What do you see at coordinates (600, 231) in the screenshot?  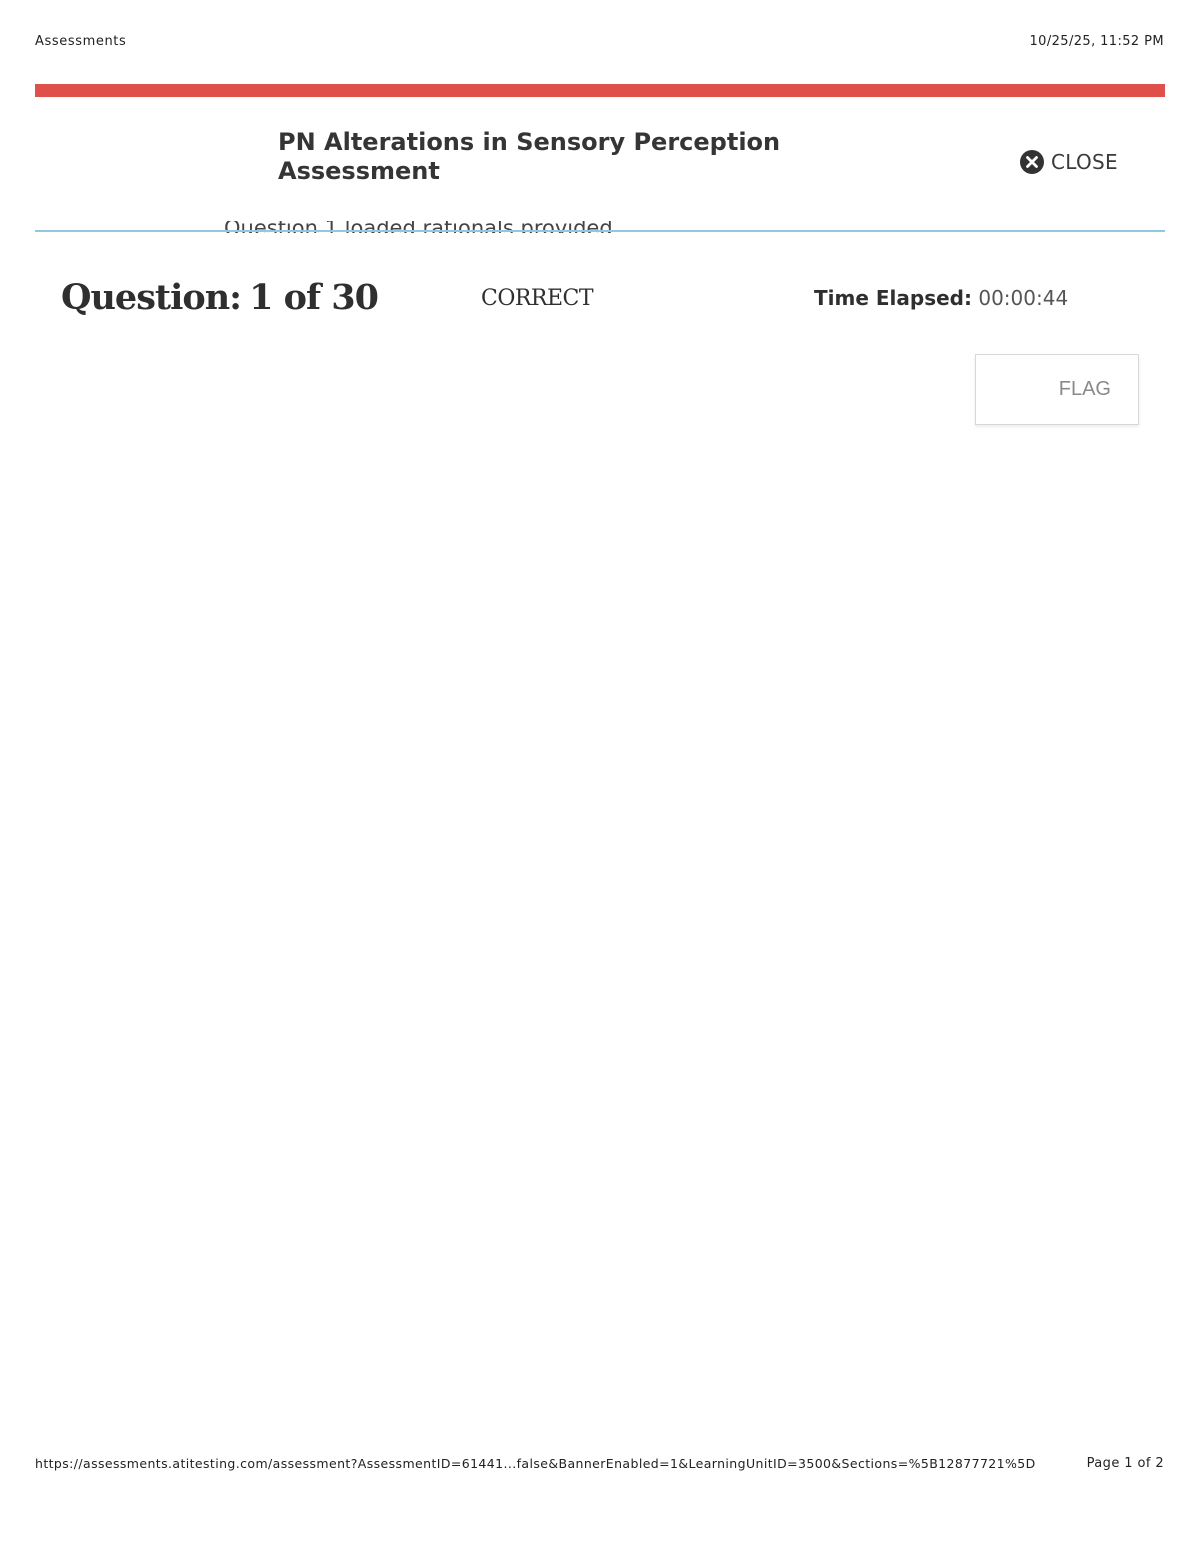 I see `header-divider` at bounding box center [600, 231].